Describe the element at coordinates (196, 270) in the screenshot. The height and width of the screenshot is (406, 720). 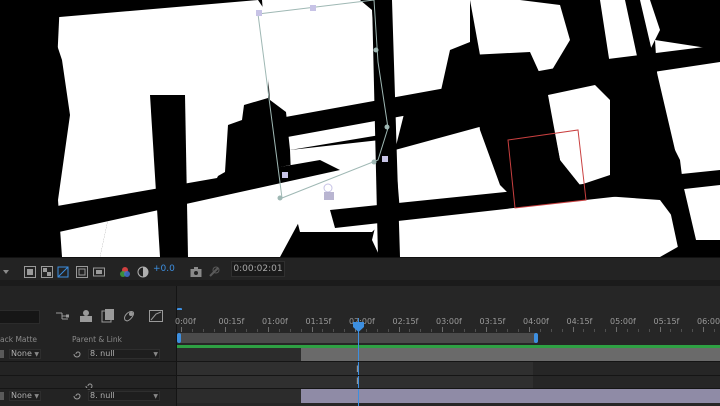
I see `snapshot-camera-icon` at that location.